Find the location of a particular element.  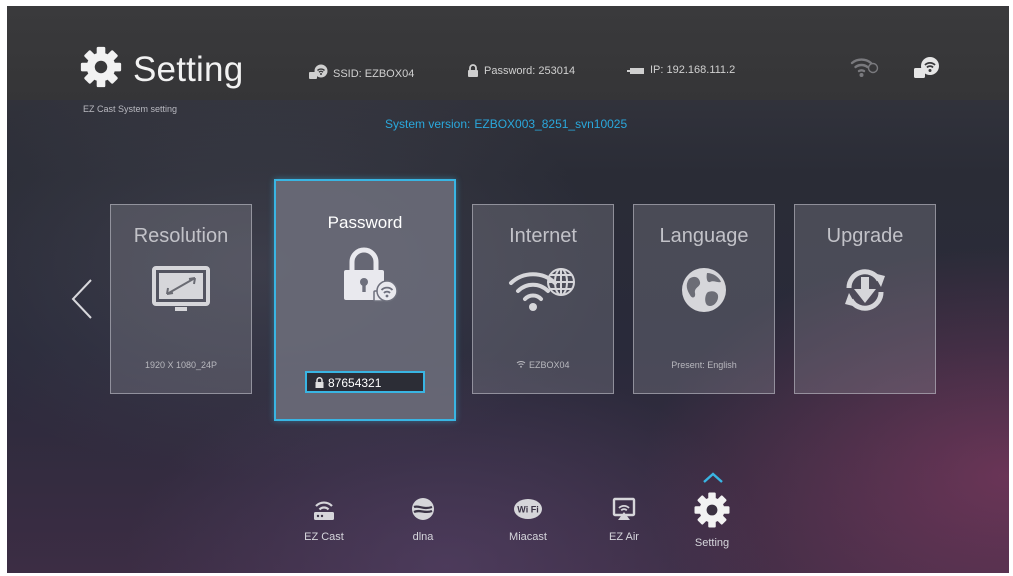

monitor-icon is located at coordinates (181, 288).